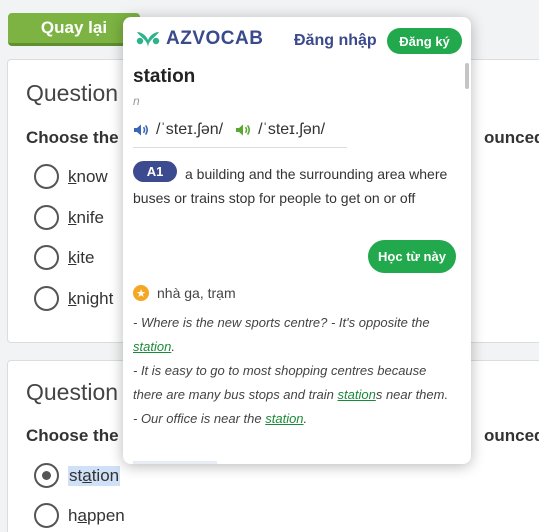  I want to click on vietnamese-meaning: ★ nhà ga, trạm, so click(184, 293).